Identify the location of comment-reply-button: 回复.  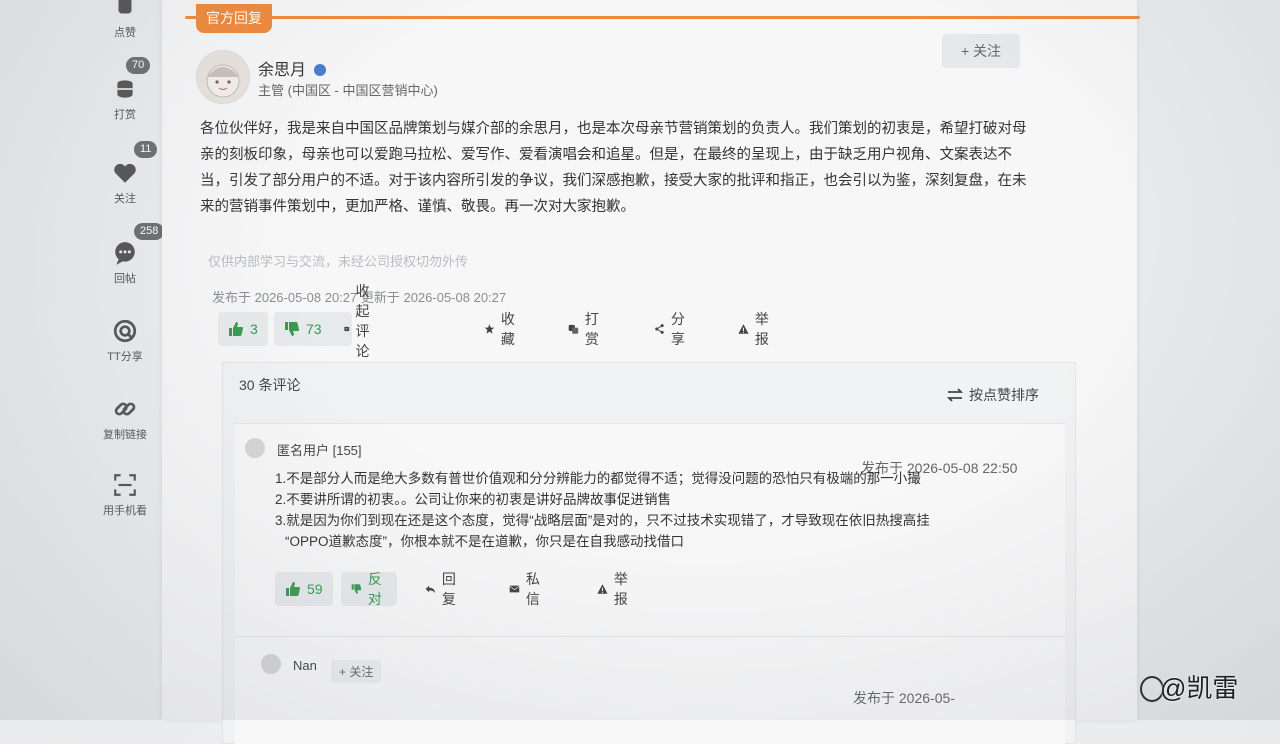
(443, 589).